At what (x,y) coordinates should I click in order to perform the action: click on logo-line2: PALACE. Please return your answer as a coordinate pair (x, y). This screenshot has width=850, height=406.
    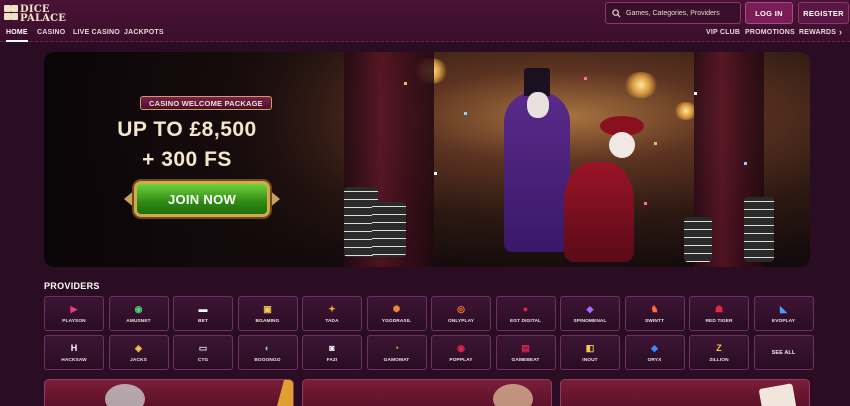
    Looking at the image, I should click on (43, 18).